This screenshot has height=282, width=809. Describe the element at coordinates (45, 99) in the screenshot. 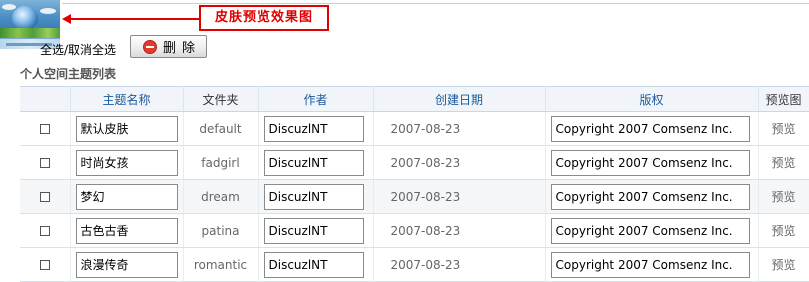

I see `col-select-header` at that location.